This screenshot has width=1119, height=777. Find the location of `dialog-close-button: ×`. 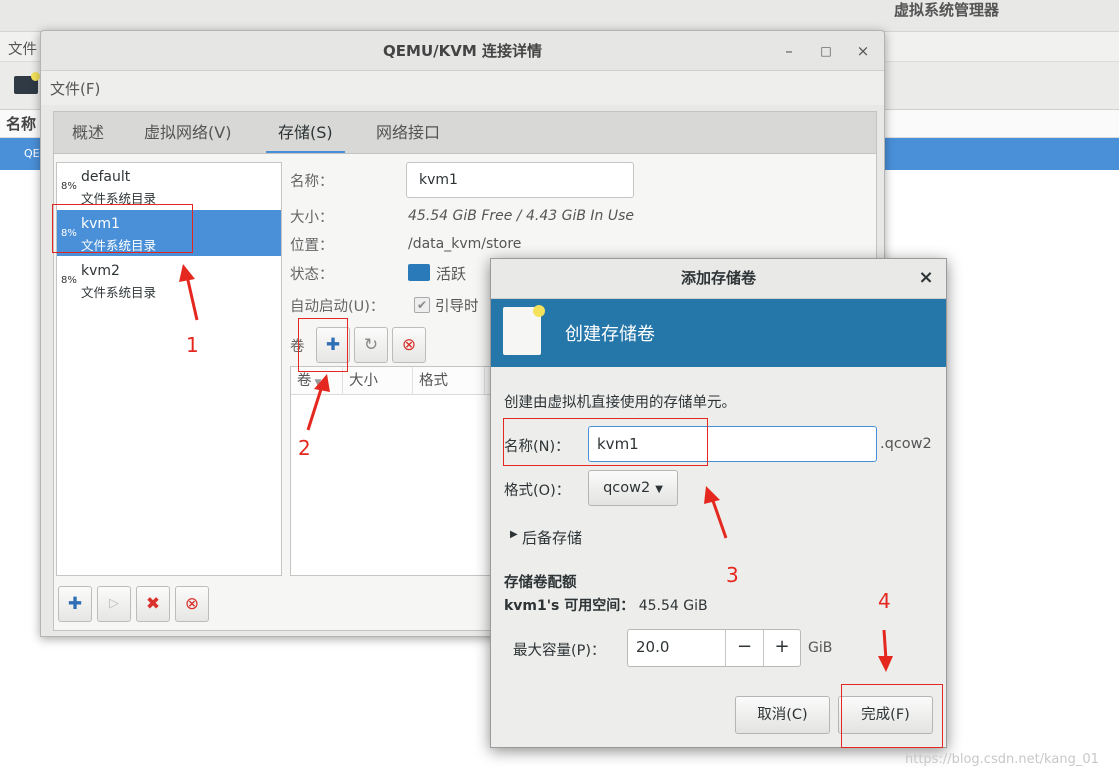

dialog-close-button: × is located at coordinates (926, 278).